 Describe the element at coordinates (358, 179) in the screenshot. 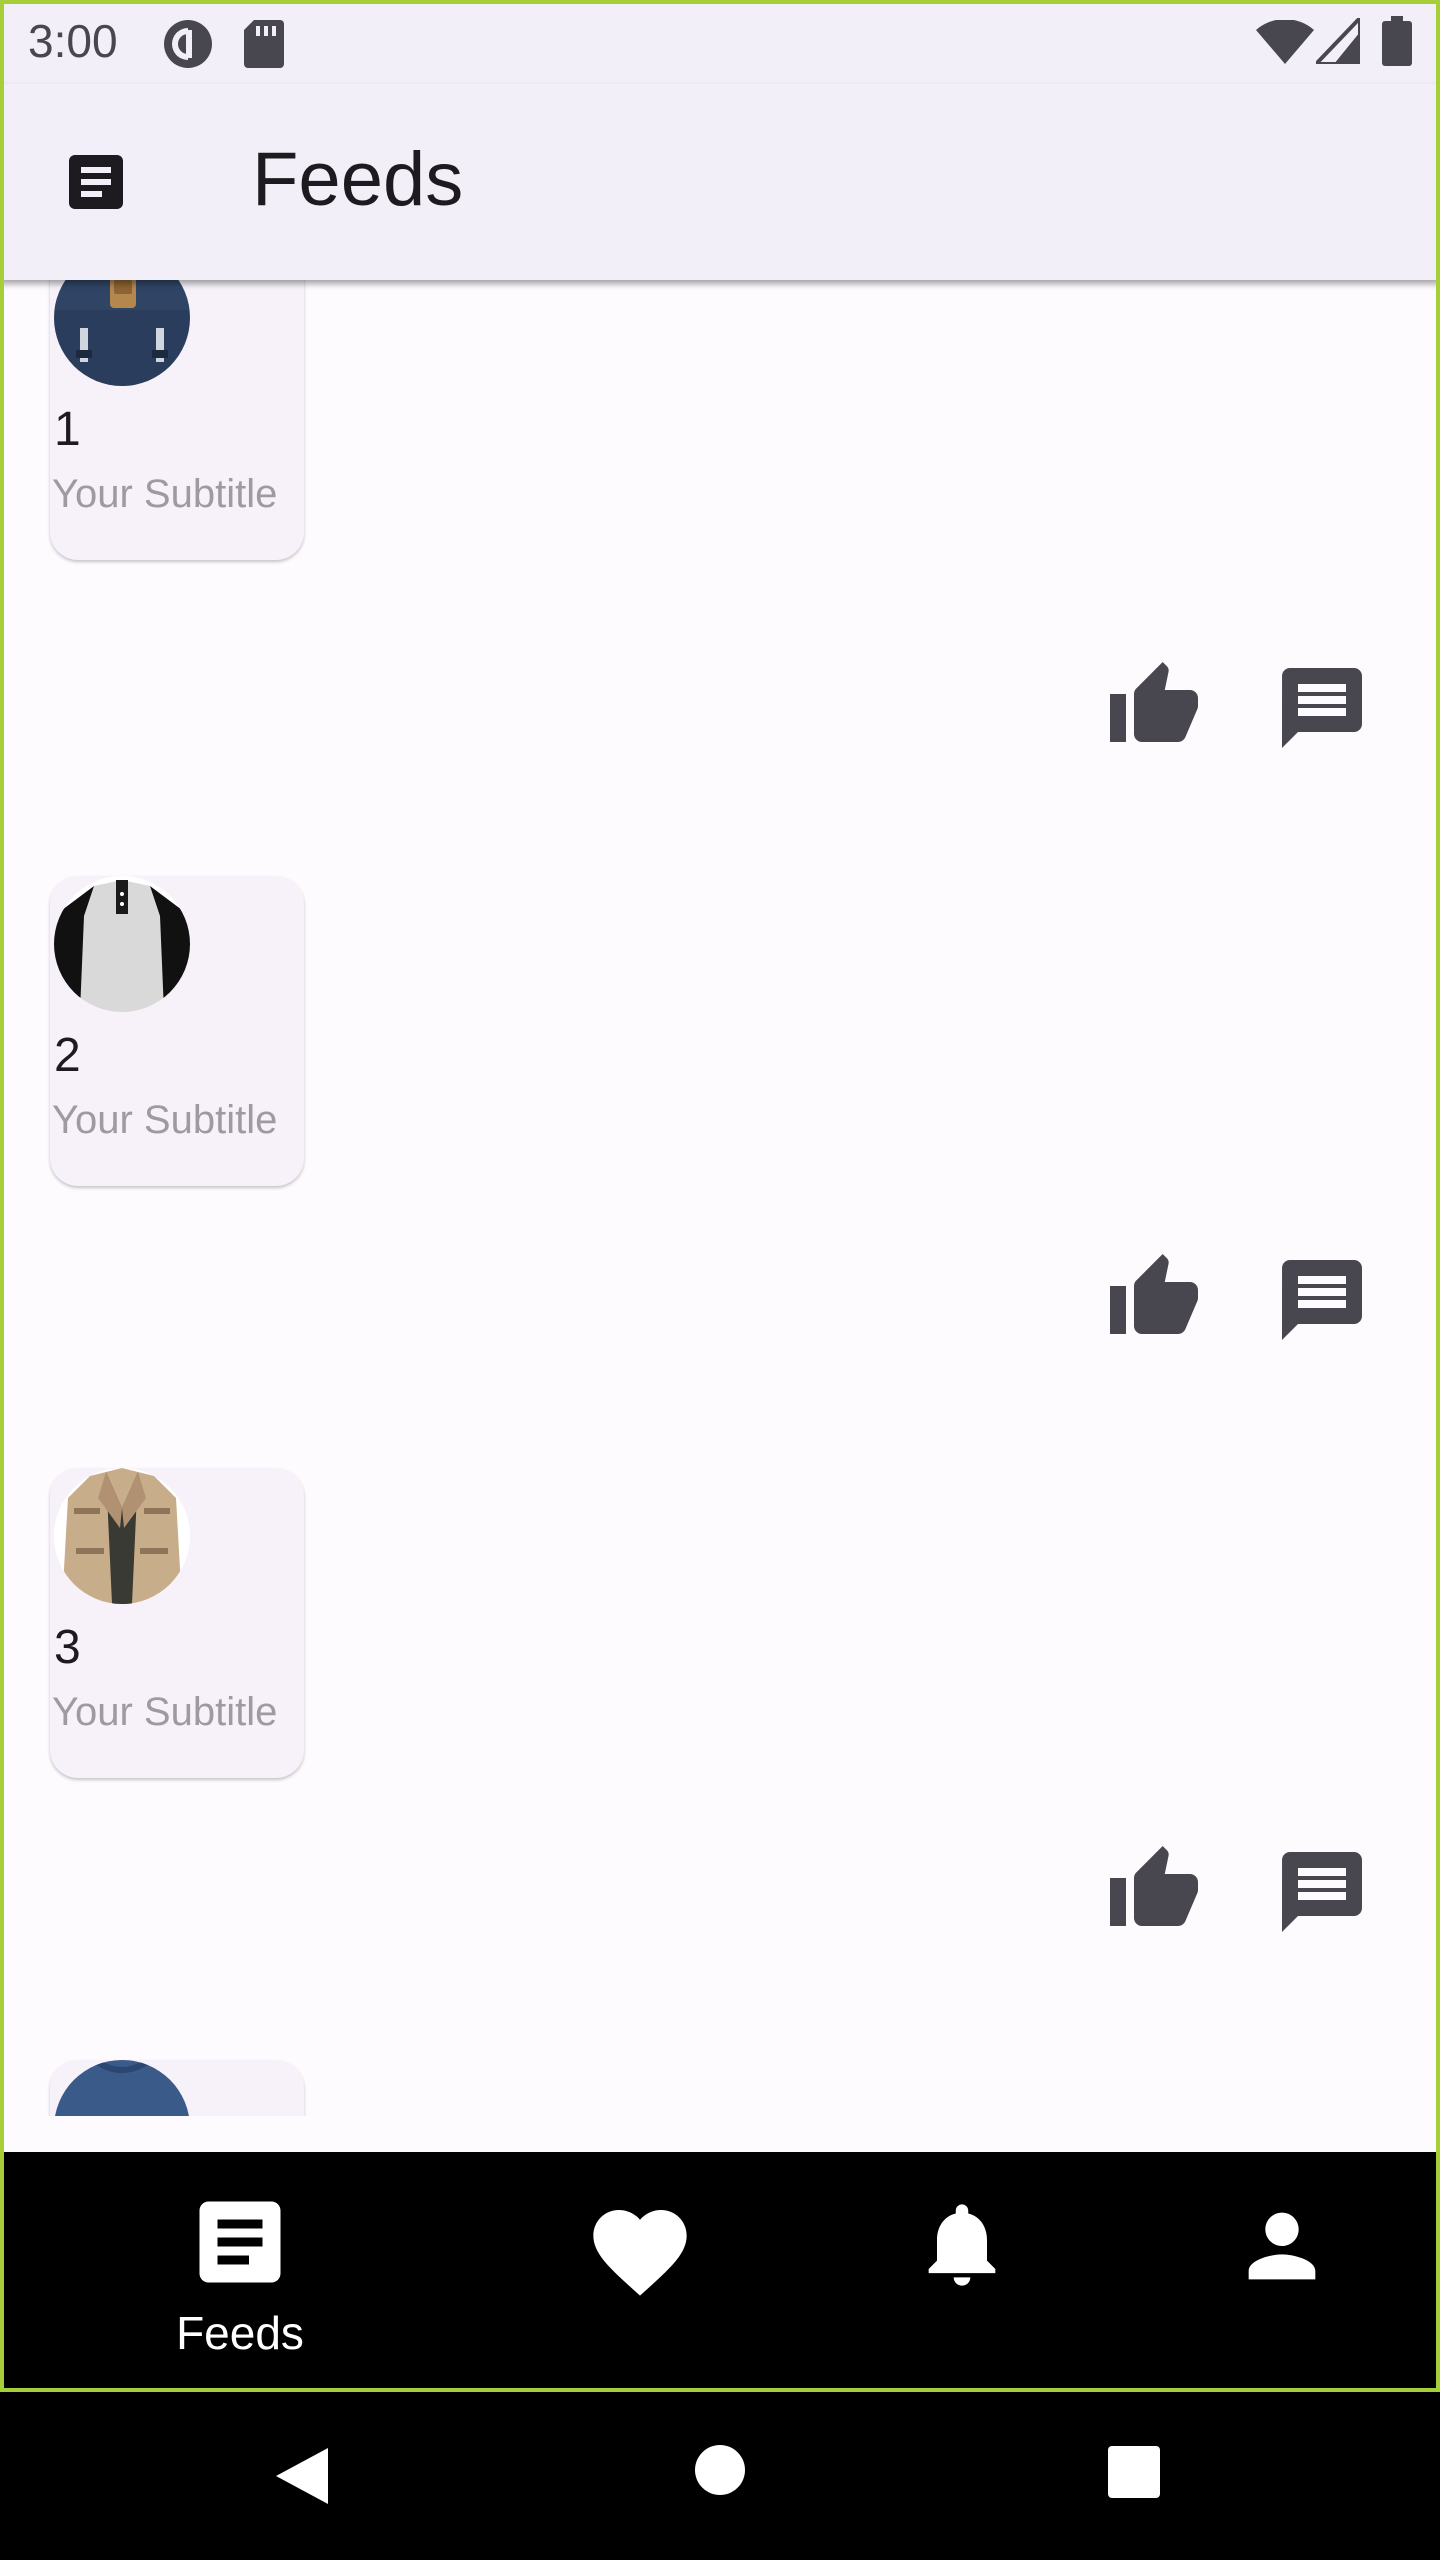

I see `page-title: Feeds` at that location.